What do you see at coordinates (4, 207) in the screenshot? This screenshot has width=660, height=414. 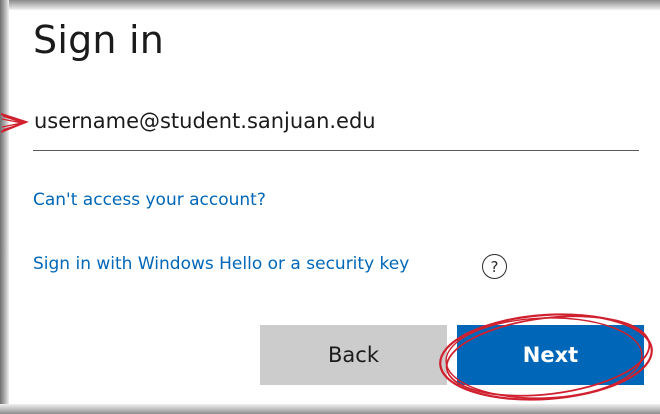 I see `window-frame-left` at bounding box center [4, 207].